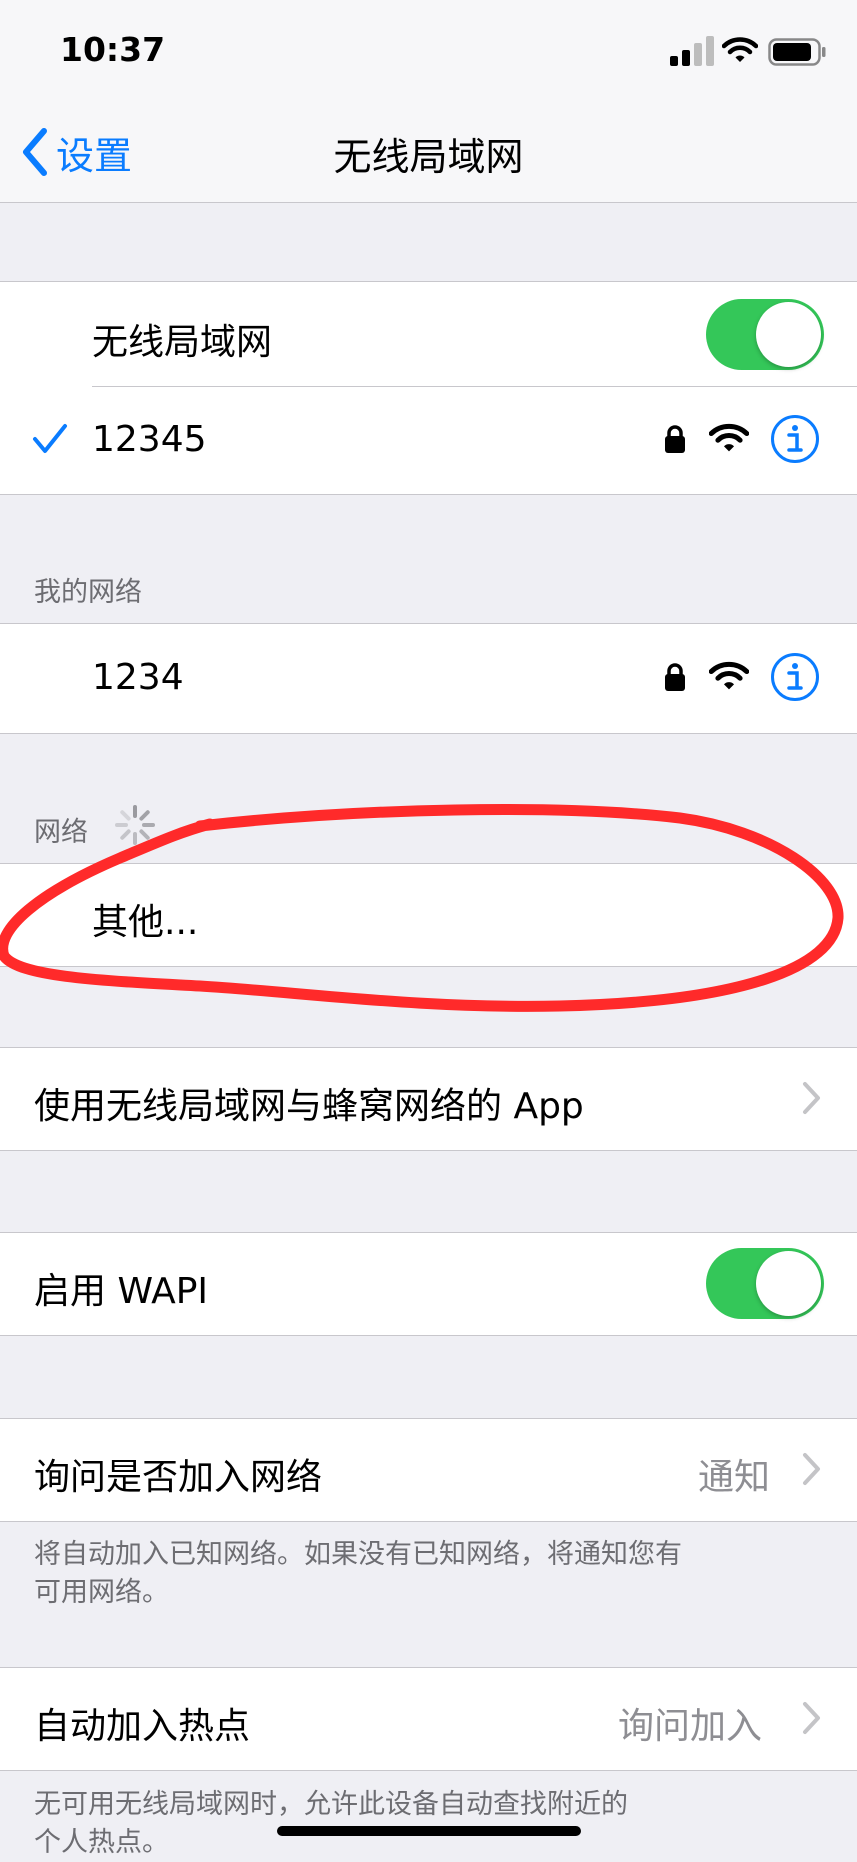 The height and width of the screenshot is (1862, 857). What do you see at coordinates (690, 1726) in the screenshot?
I see `hotspot-value: 询问加入` at bounding box center [690, 1726].